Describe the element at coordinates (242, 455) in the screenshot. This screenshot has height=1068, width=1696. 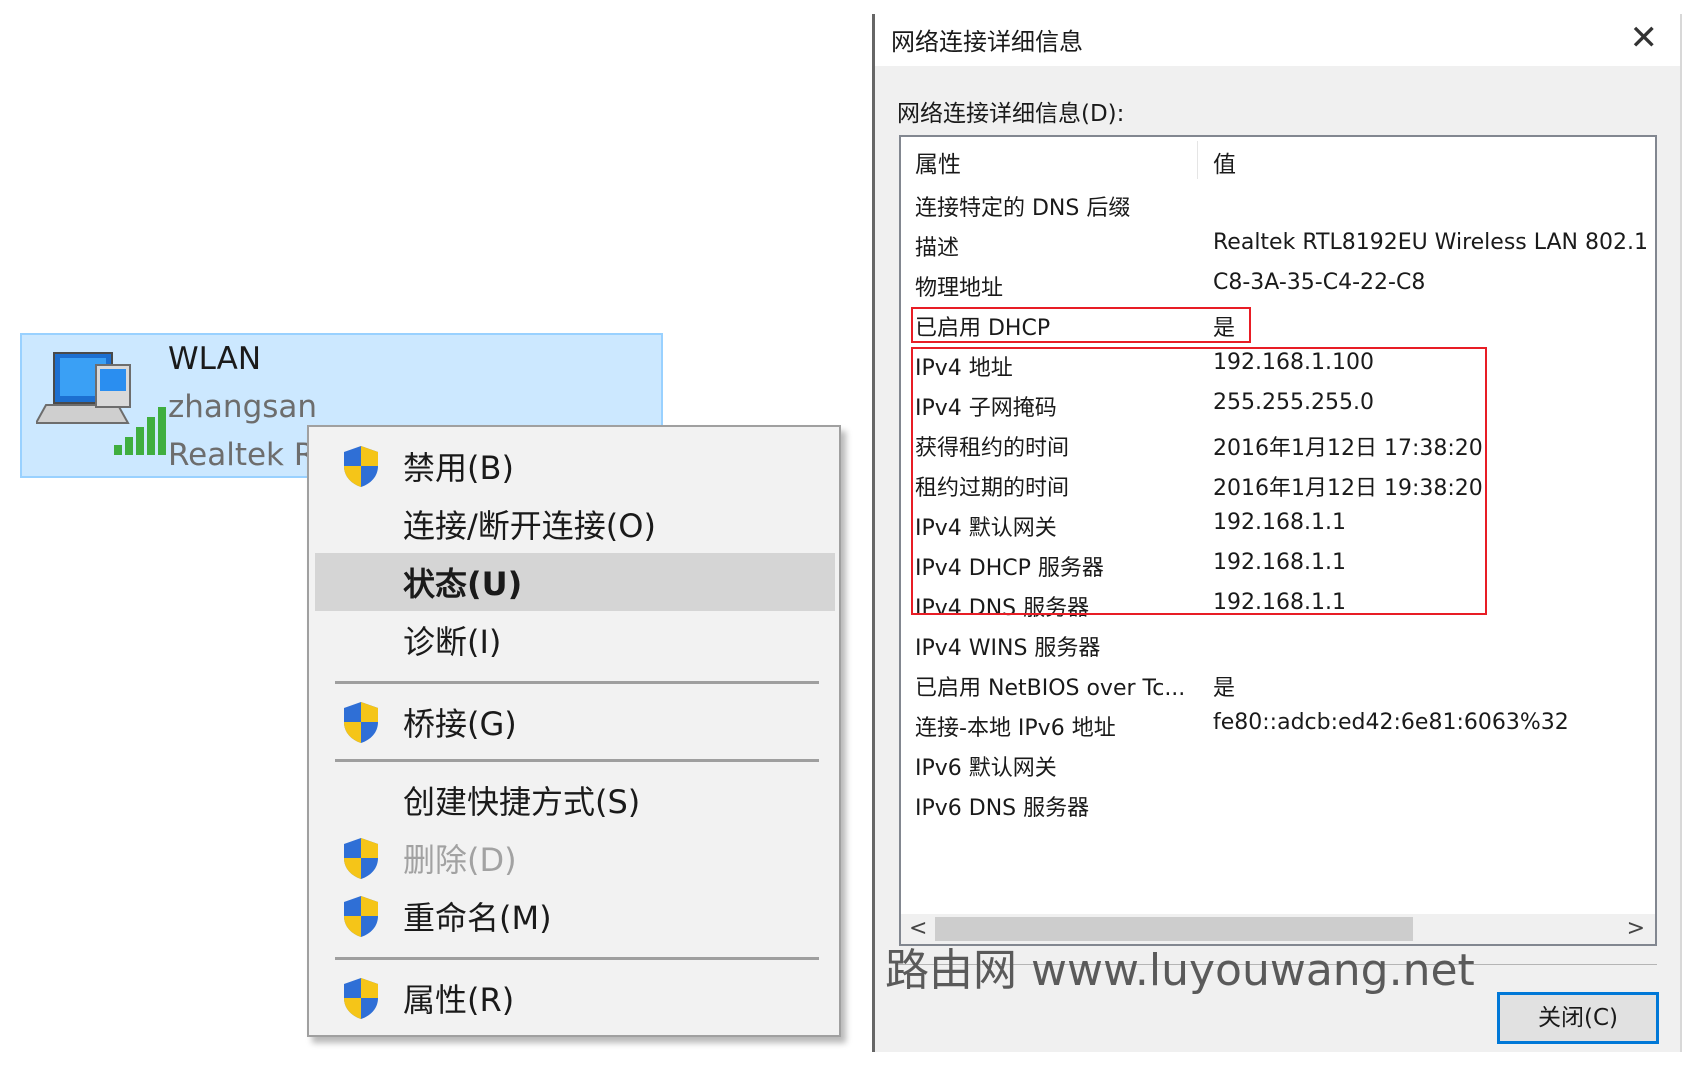
I see `adapter-device-name: Realtek R` at that location.